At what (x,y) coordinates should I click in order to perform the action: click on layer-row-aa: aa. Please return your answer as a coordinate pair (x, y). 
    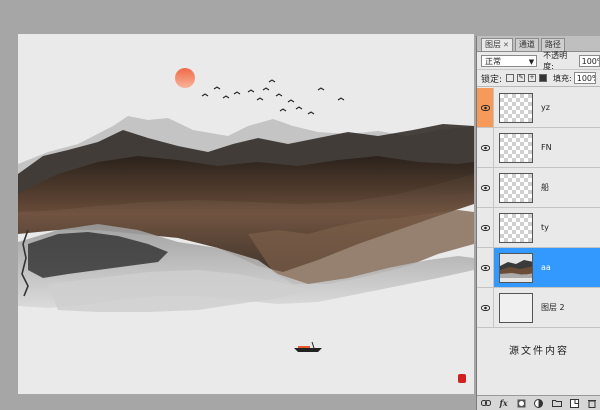
    Looking at the image, I should click on (538, 268).